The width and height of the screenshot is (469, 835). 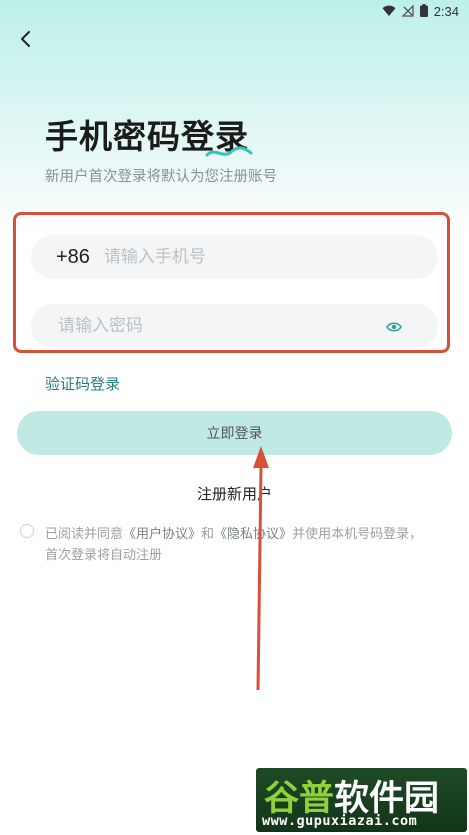 I want to click on status-icons: 2:34, so click(x=420, y=11).